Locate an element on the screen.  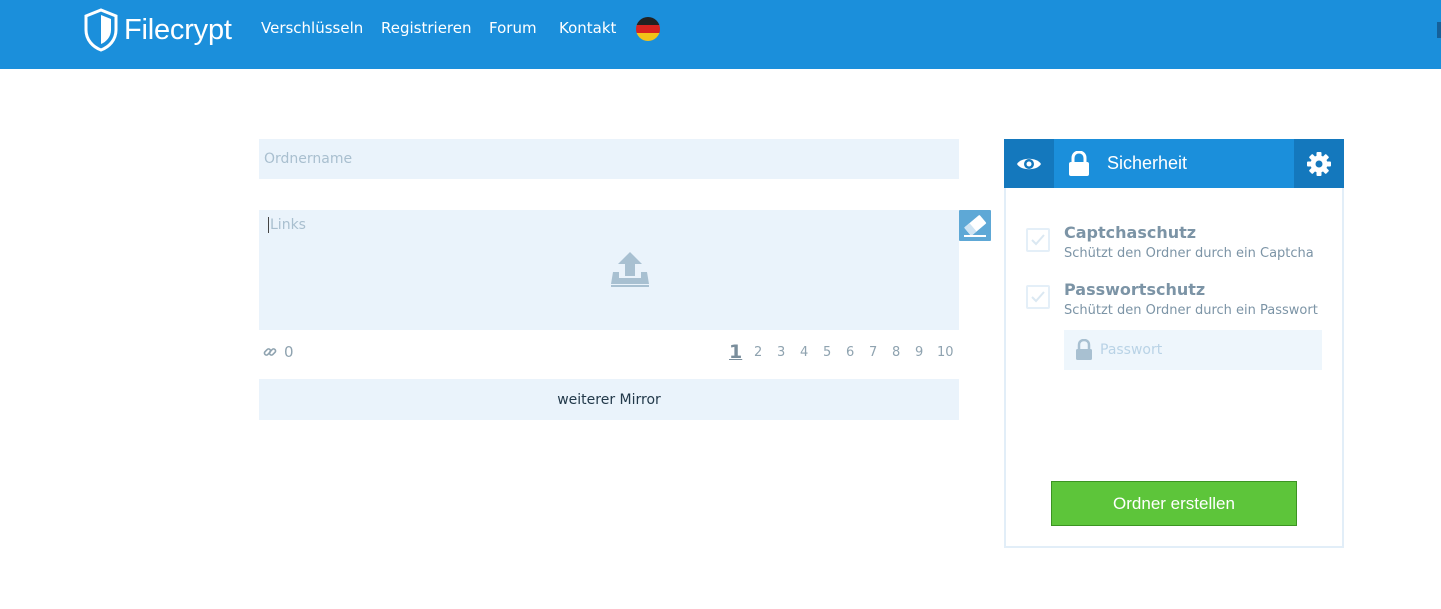
nav-forum: Forum is located at coordinates (513, 28).